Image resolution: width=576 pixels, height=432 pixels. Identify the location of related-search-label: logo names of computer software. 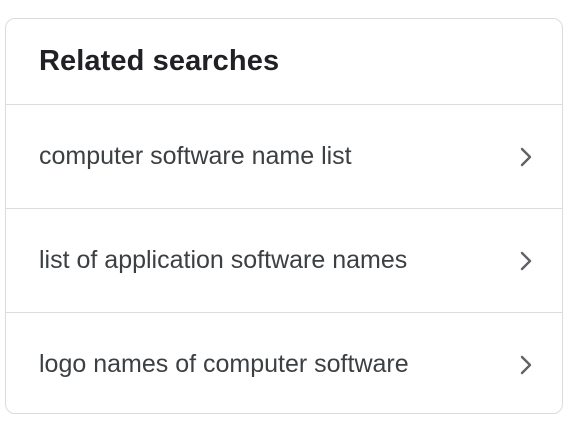
(224, 364).